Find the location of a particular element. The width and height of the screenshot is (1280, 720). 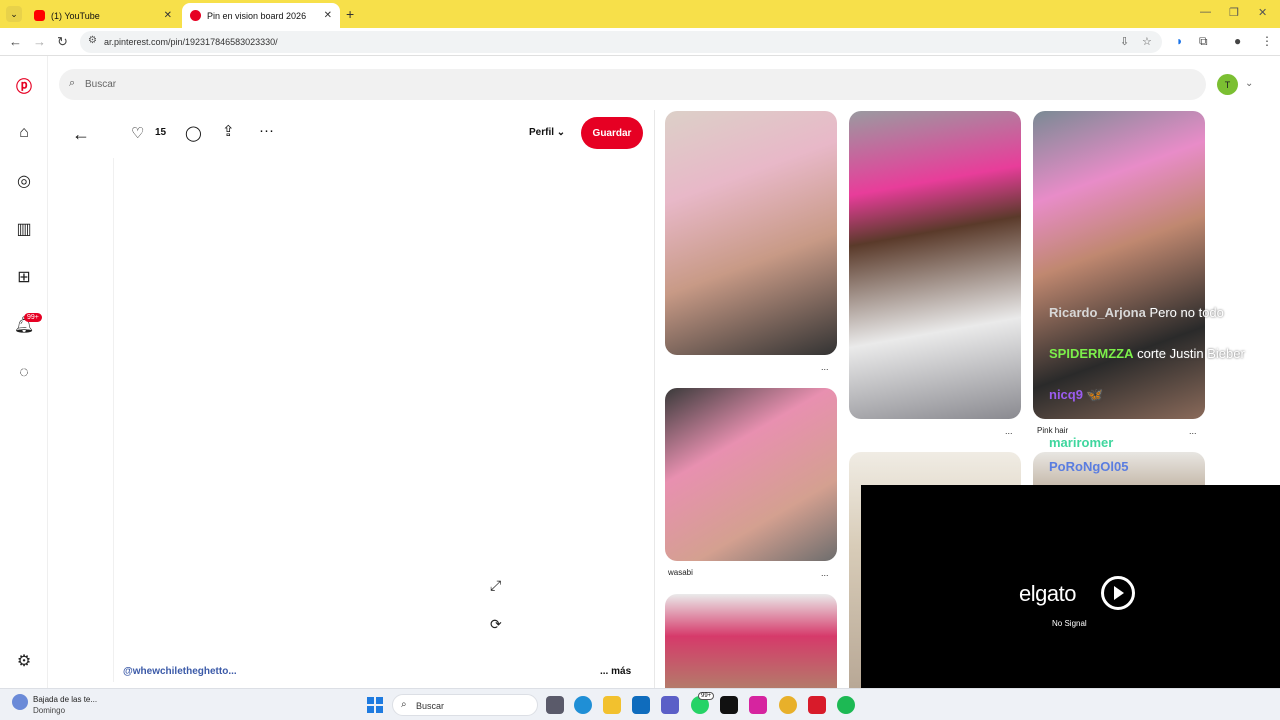

likes-count: 15 is located at coordinates (161, 132).